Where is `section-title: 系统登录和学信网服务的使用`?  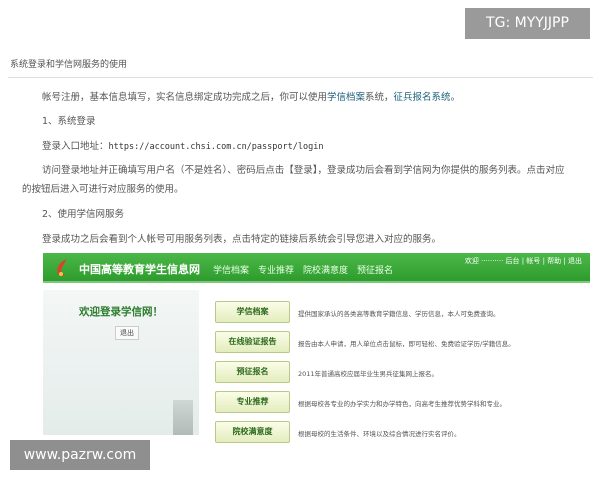 section-title: 系统登录和学信网服务的使用 is located at coordinates (69, 65).